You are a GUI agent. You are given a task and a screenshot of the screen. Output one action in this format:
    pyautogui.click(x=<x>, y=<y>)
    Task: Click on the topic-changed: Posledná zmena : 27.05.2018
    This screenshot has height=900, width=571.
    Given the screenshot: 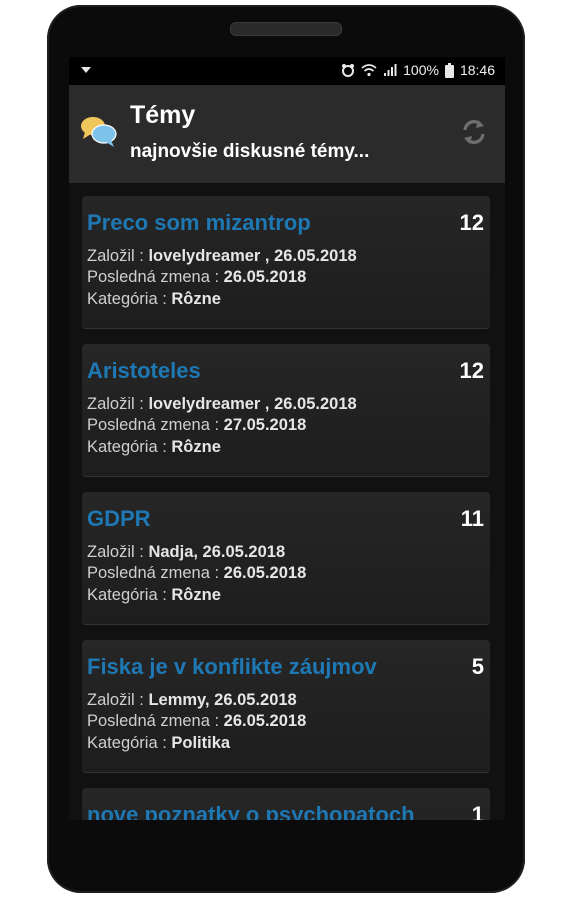 What is the action you would take?
    pyautogui.click(x=197, y=425)
    